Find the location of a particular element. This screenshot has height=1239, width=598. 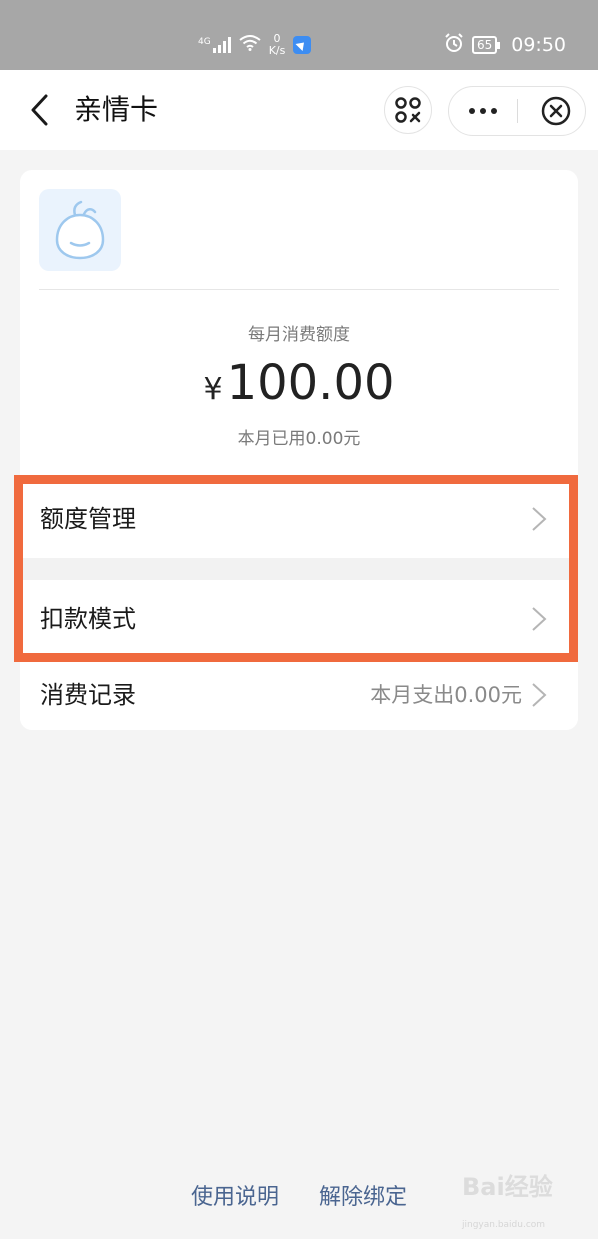

amount-value: 100.00 is located at coordinates (310, 383).